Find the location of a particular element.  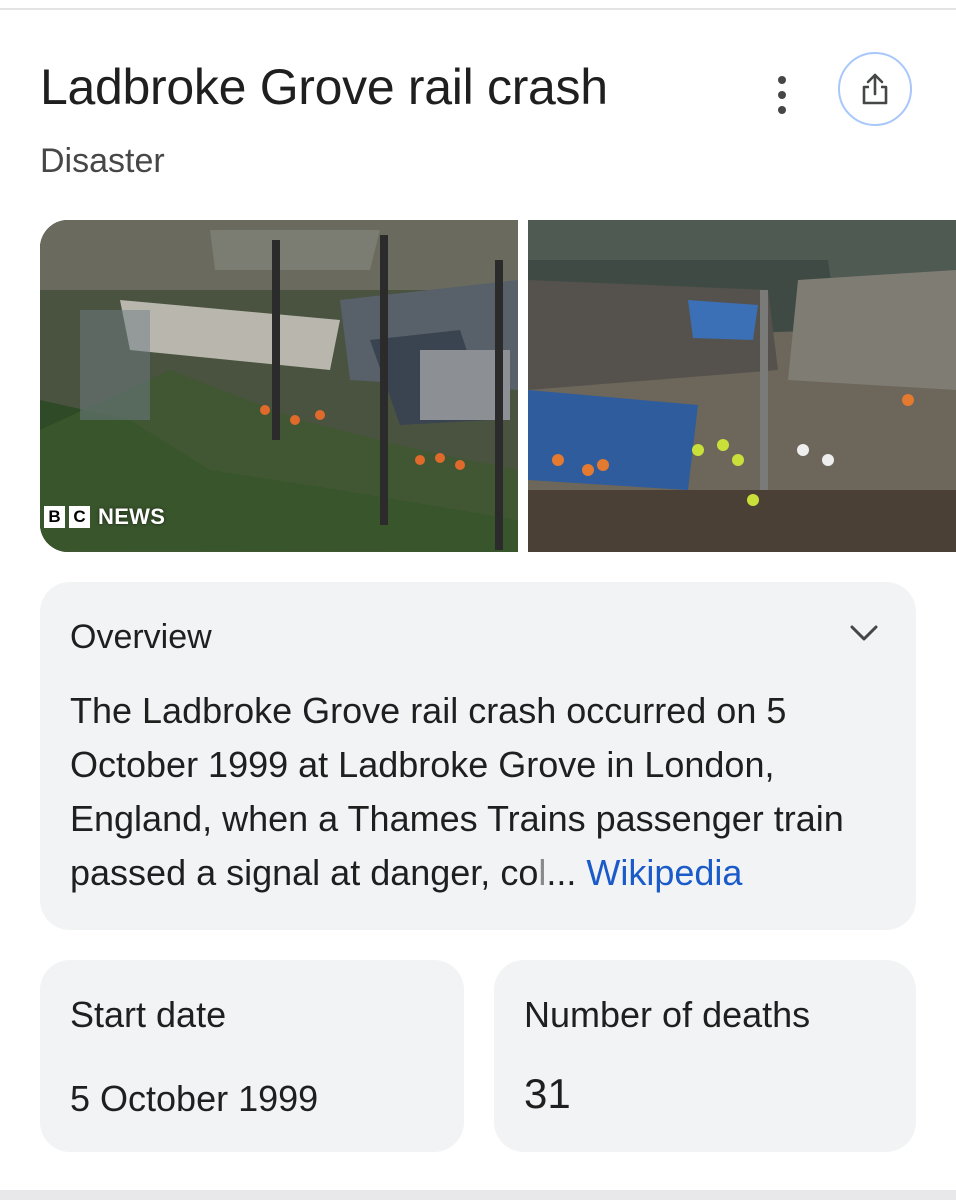

chevron-down-icon is located at coordinates (864, 633).